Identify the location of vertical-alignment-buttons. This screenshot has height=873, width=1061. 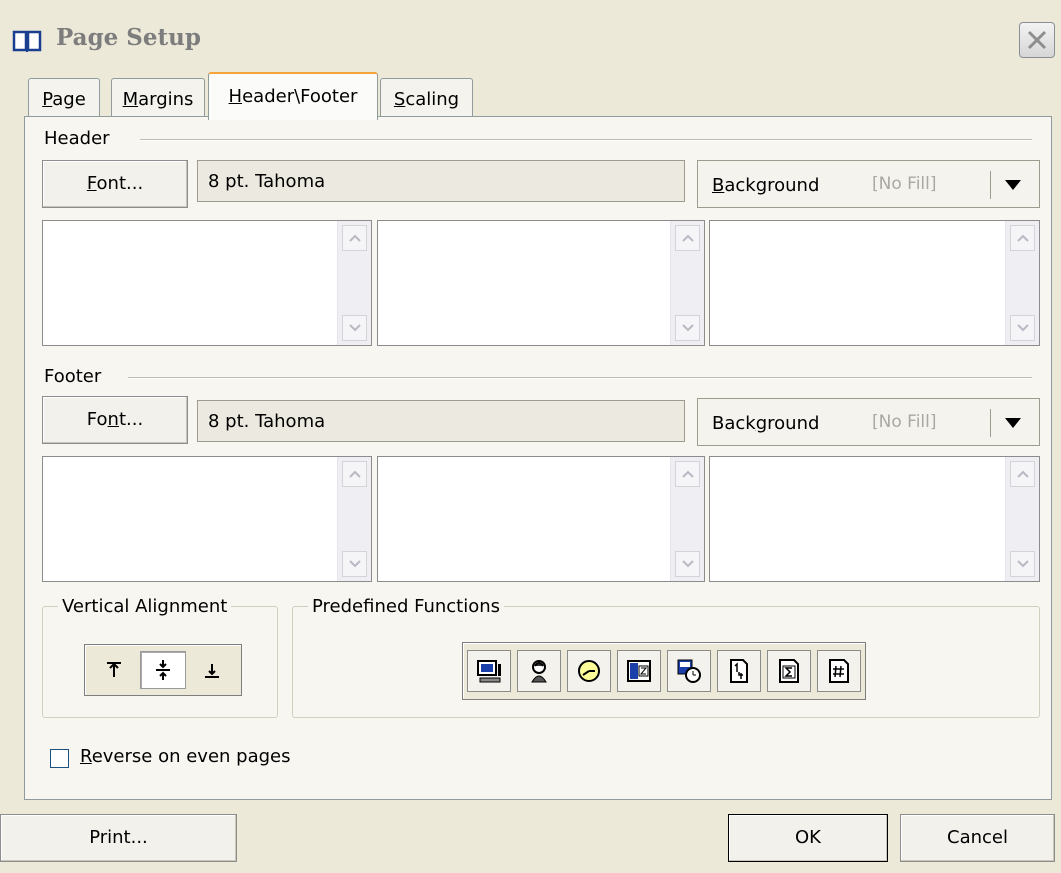
(163, 670).